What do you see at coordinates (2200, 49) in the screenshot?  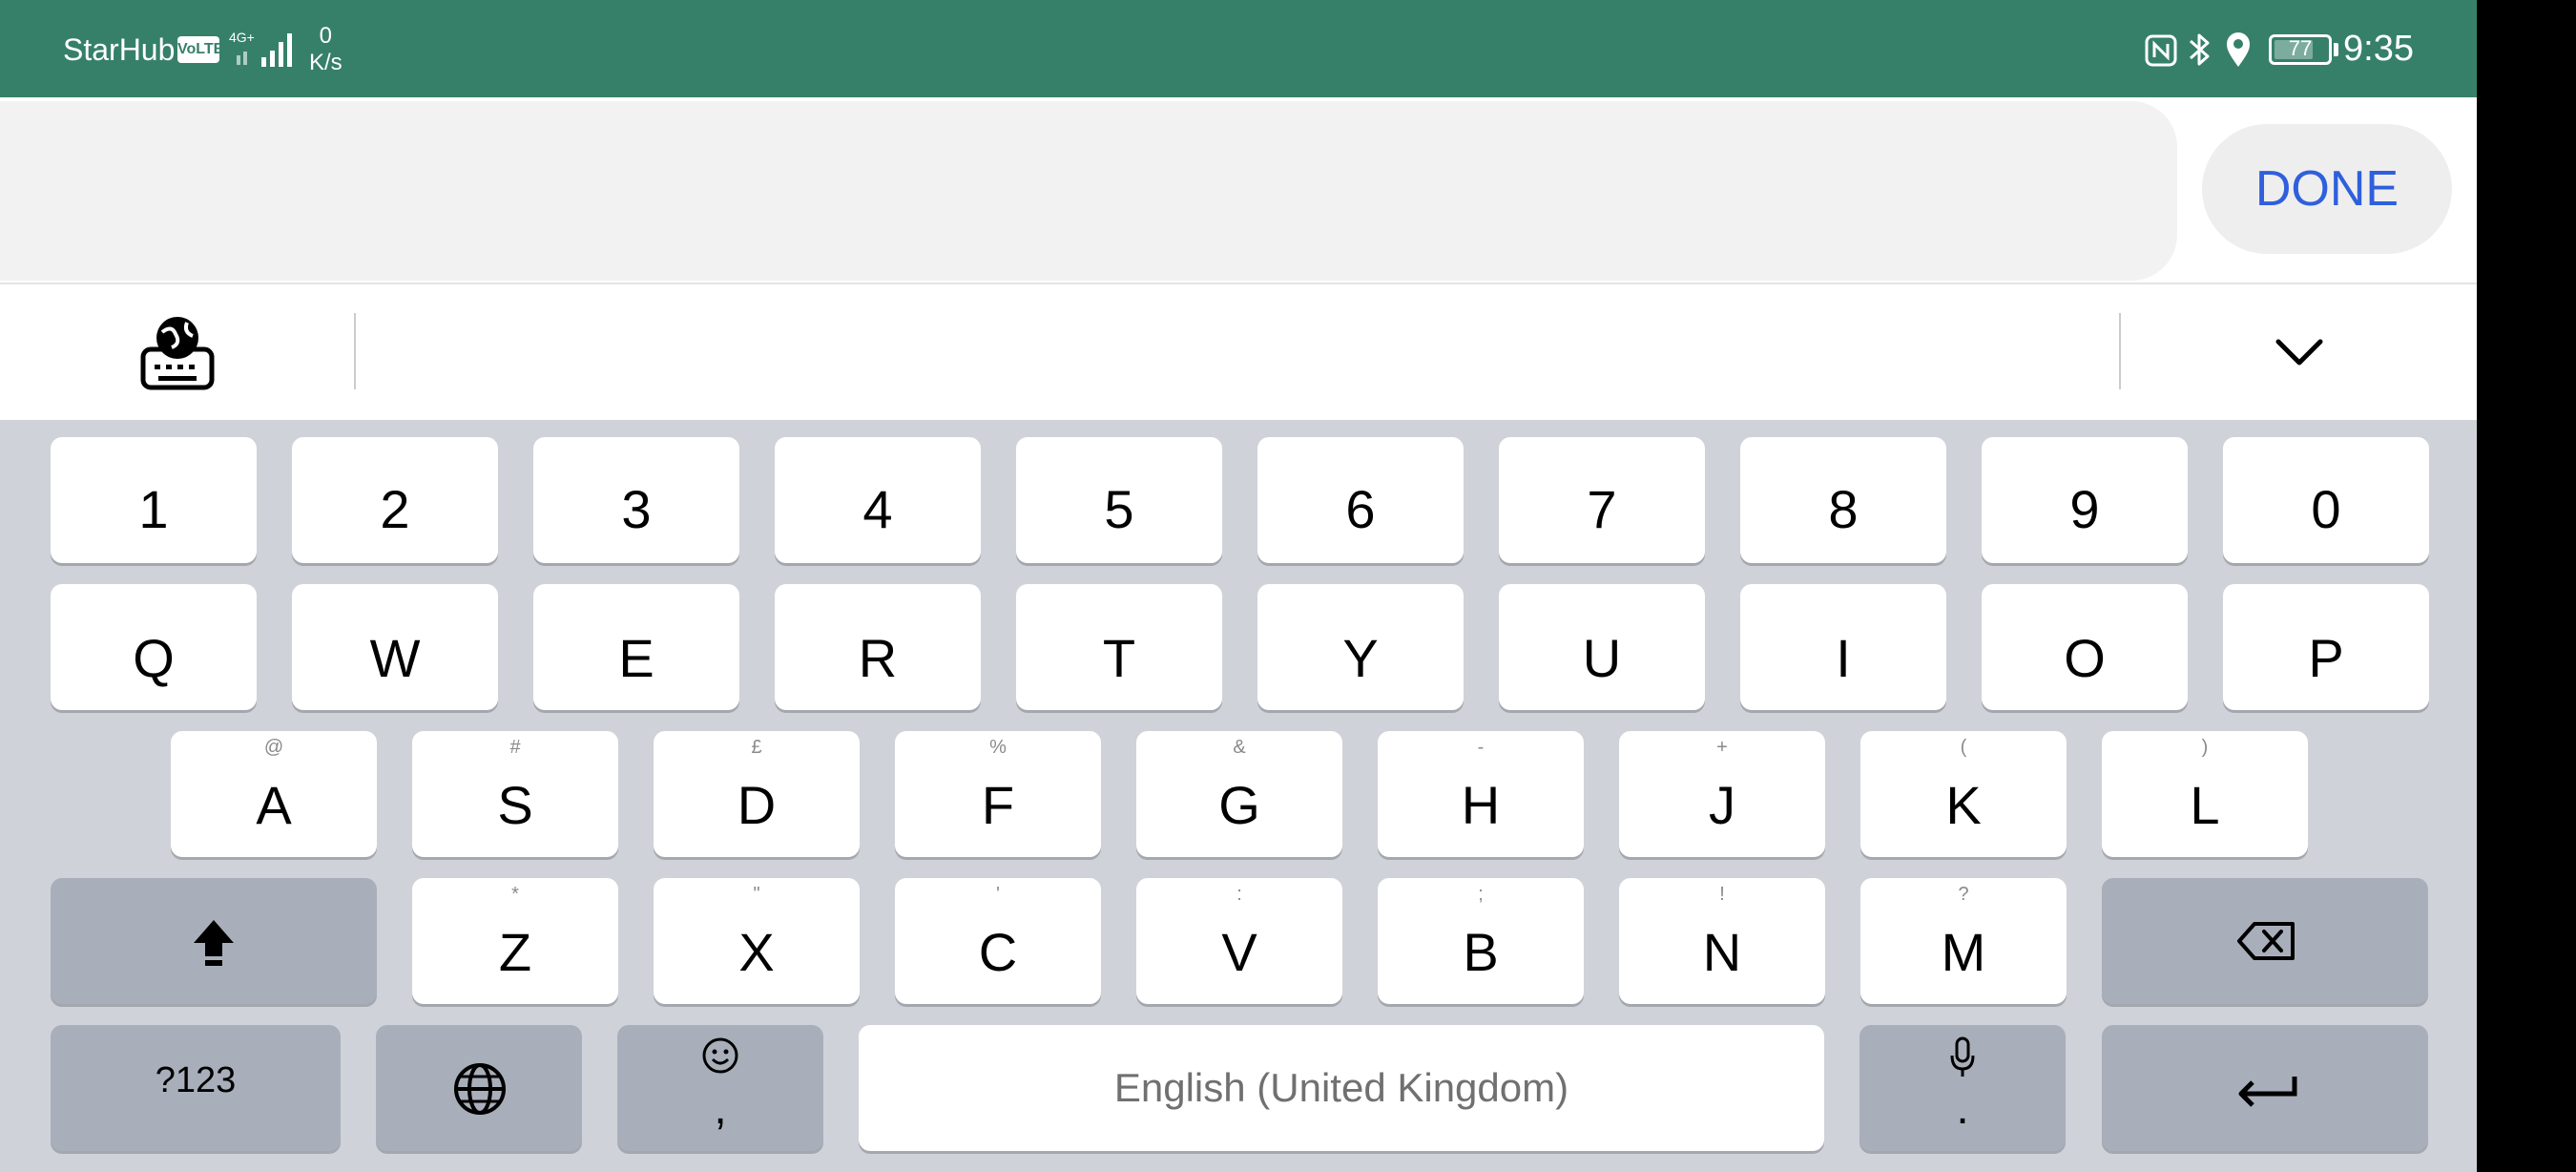 I see `bluetooth-icon` at bounding box center [2200, 49].